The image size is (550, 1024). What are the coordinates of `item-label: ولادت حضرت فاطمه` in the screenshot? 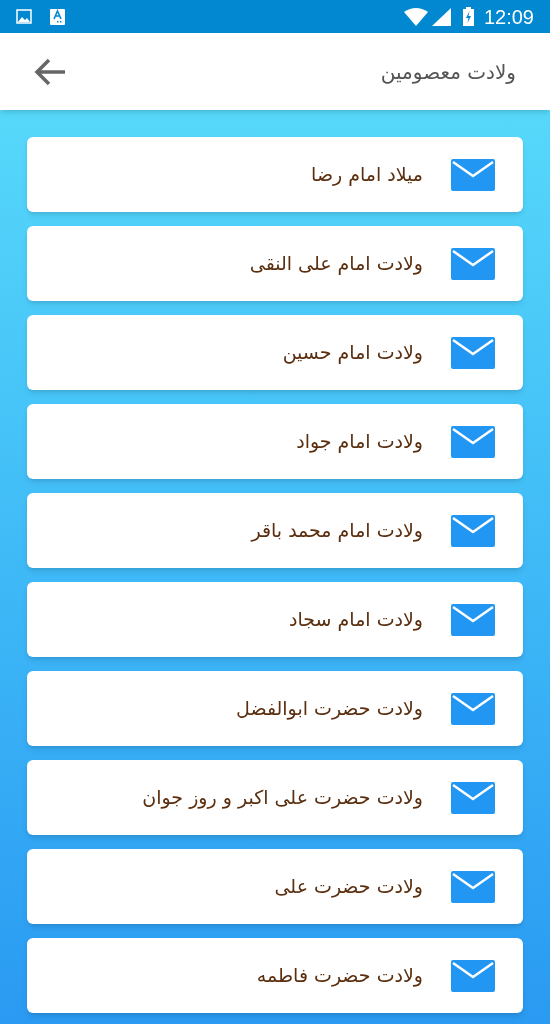 It's located at (339, 976).